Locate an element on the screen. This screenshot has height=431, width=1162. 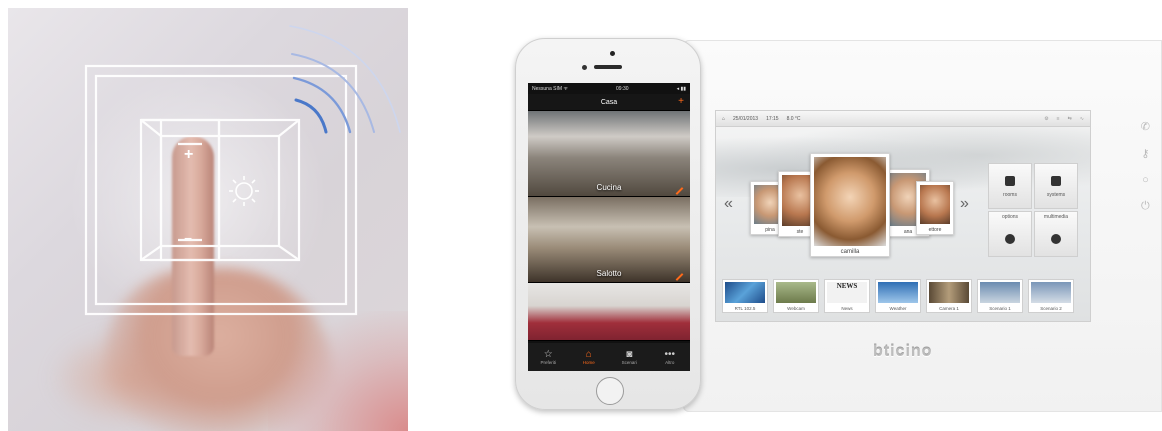
clock-text: 09:30 is located at coordinates (622, 88).